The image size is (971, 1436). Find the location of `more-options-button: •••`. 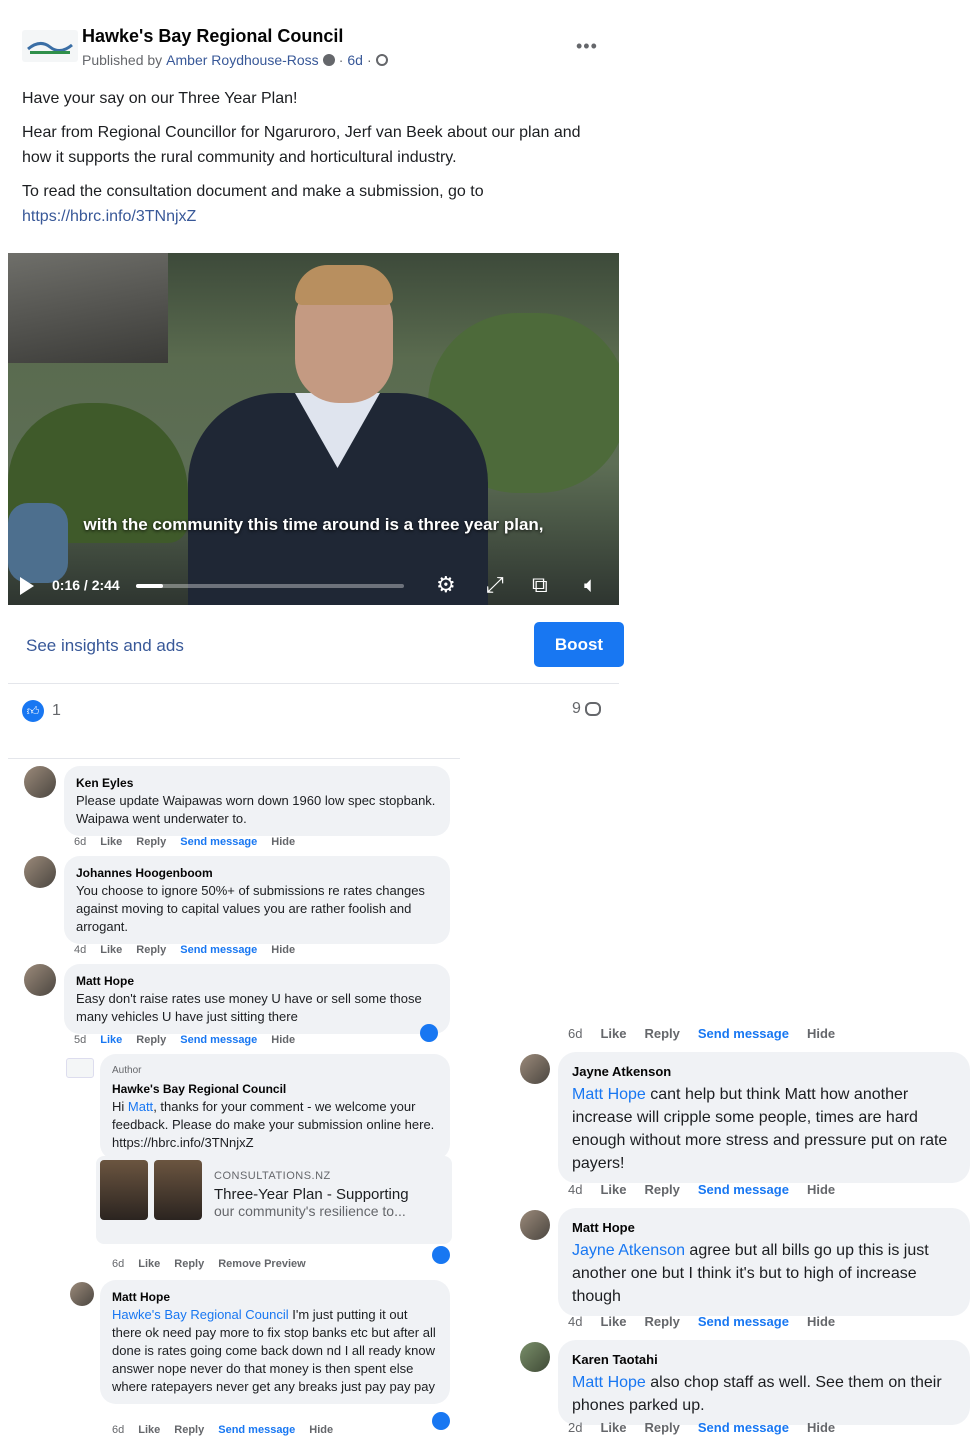

more-options-button: ••• is located at coordinates (587, 46).